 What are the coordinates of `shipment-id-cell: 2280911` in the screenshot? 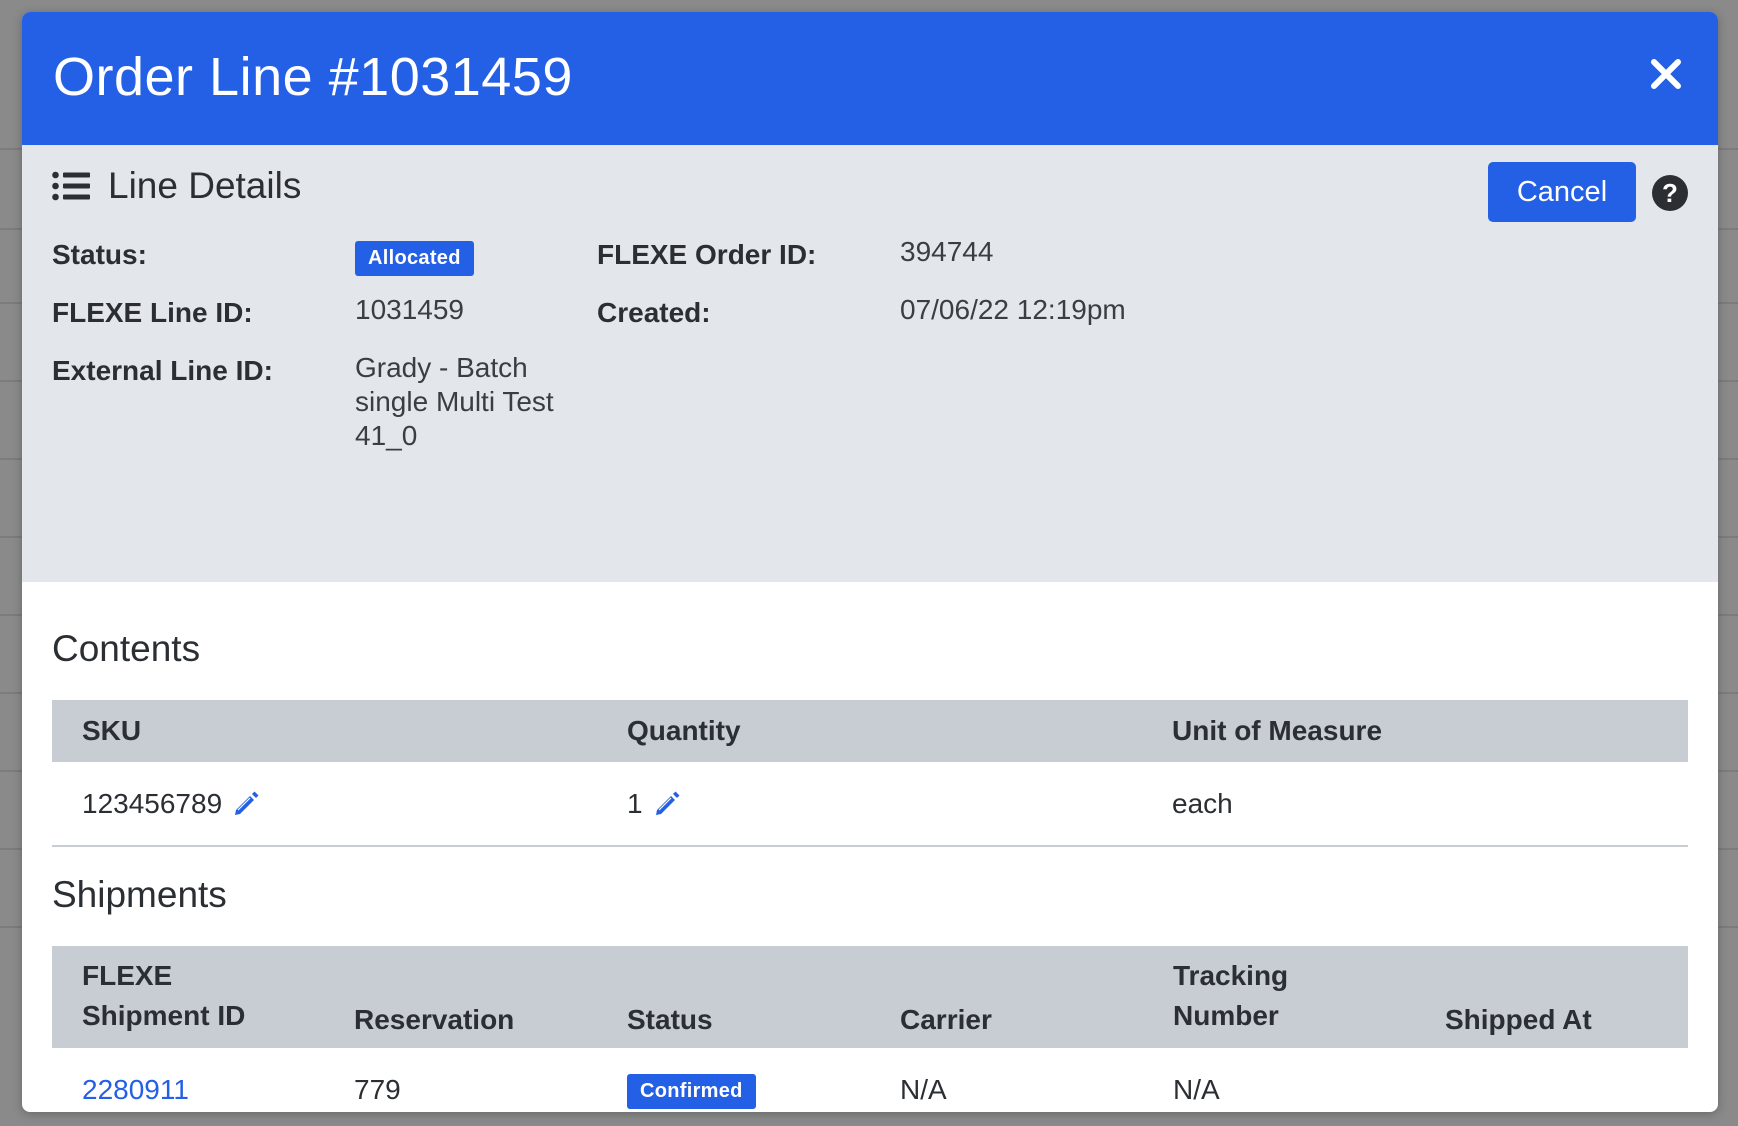 It's located at (188, 1080).